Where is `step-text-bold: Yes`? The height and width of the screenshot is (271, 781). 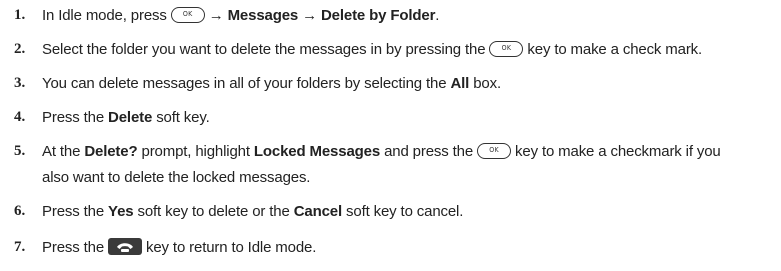
step-text-bold: Yes is located at coordinates (121, 211).